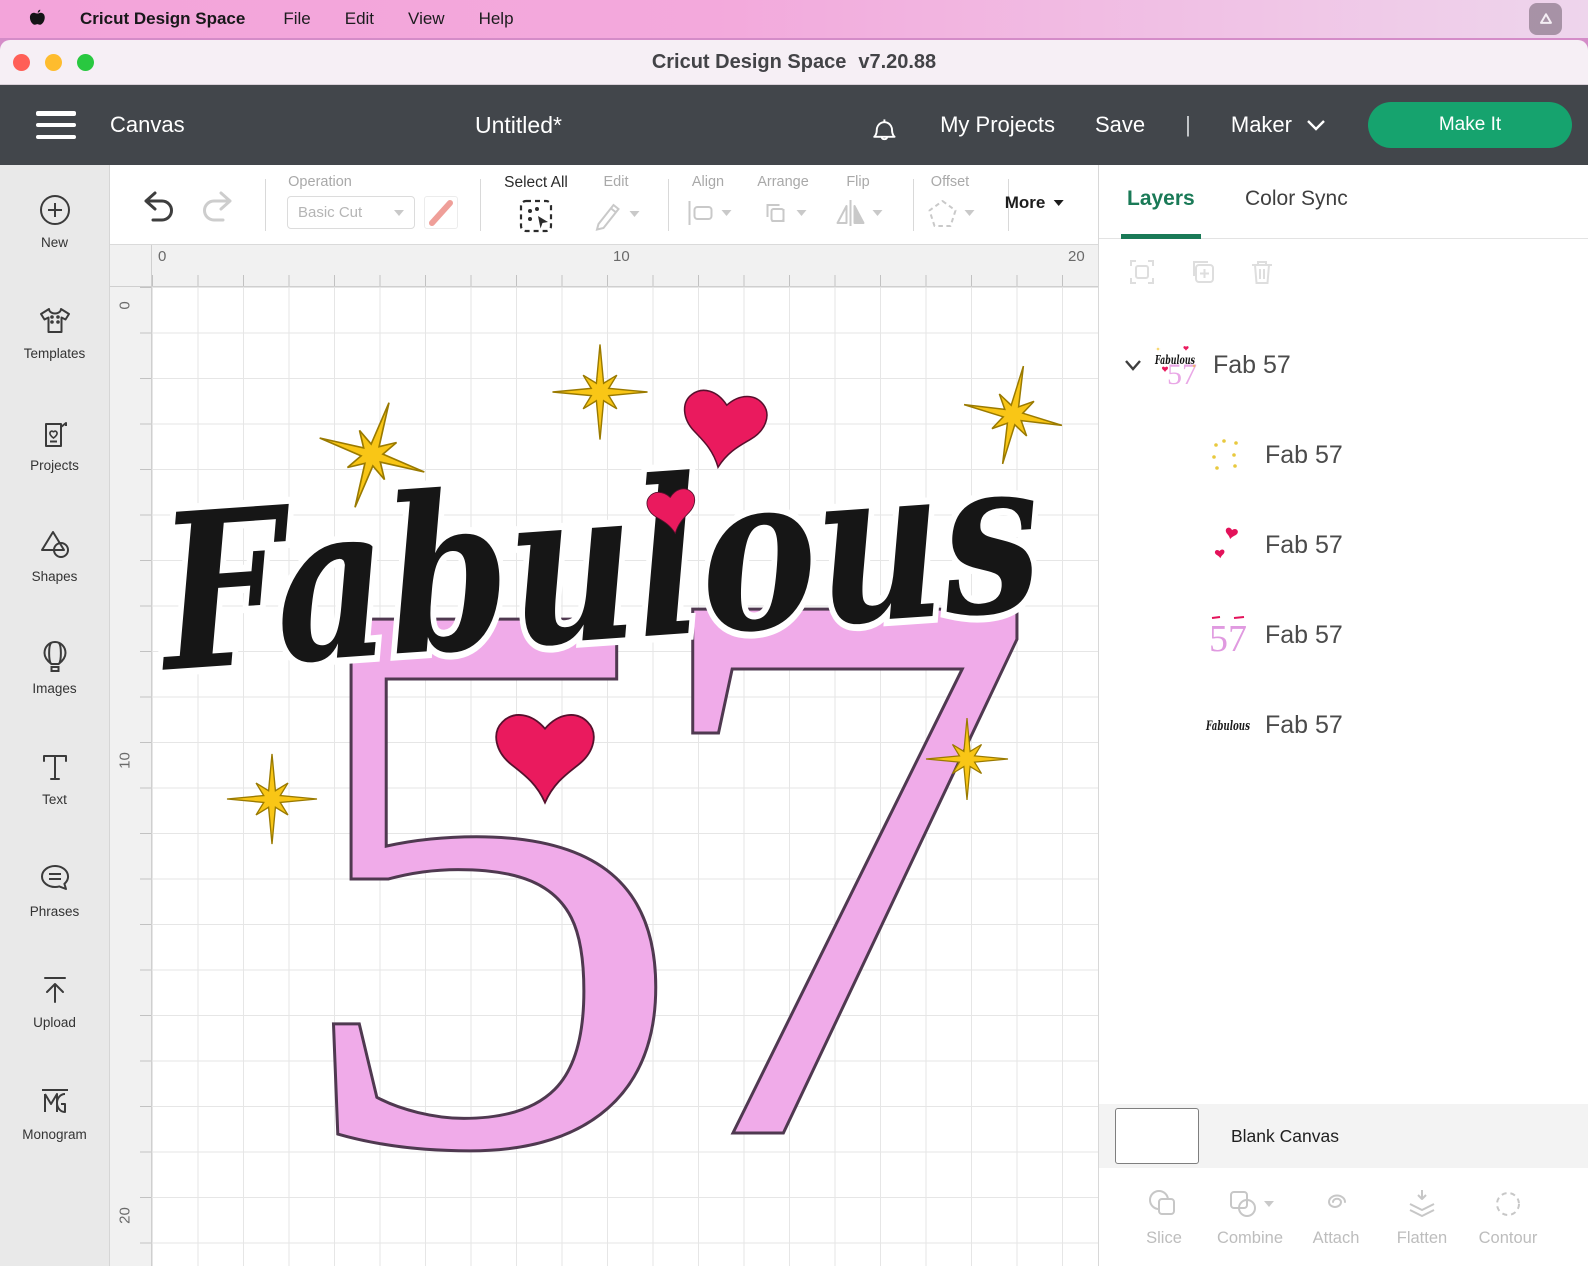 Image resolution: width=1588 pixels, height=1266 pixels. What do you see at coordinates (54, 465) in the screenshot?
I see `sidebar-label: Projects` at bounding box center [54, 465].